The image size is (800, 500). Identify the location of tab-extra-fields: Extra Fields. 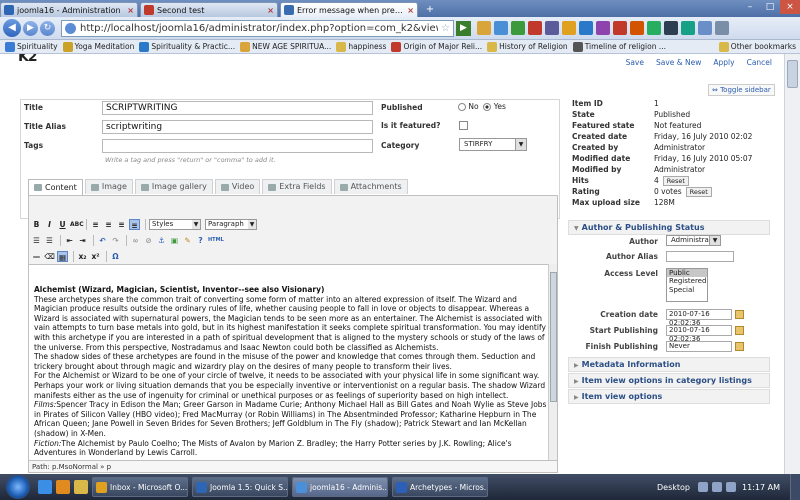
(297, 186).